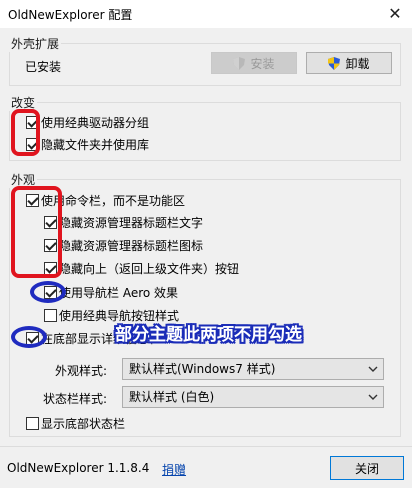  I want to click on statusbar-style-label: 状态栏样式:, so click(75, 399).